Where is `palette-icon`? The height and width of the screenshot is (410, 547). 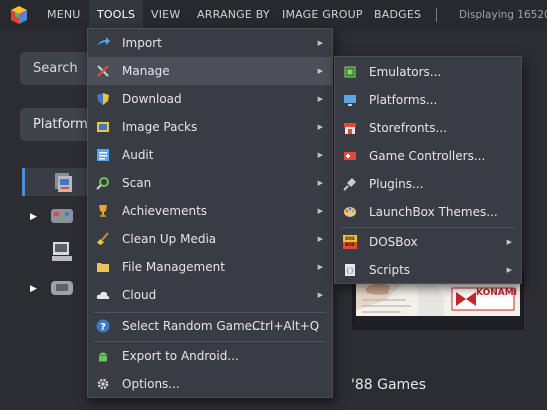
palette-icon is located at coordinates (350, 212).